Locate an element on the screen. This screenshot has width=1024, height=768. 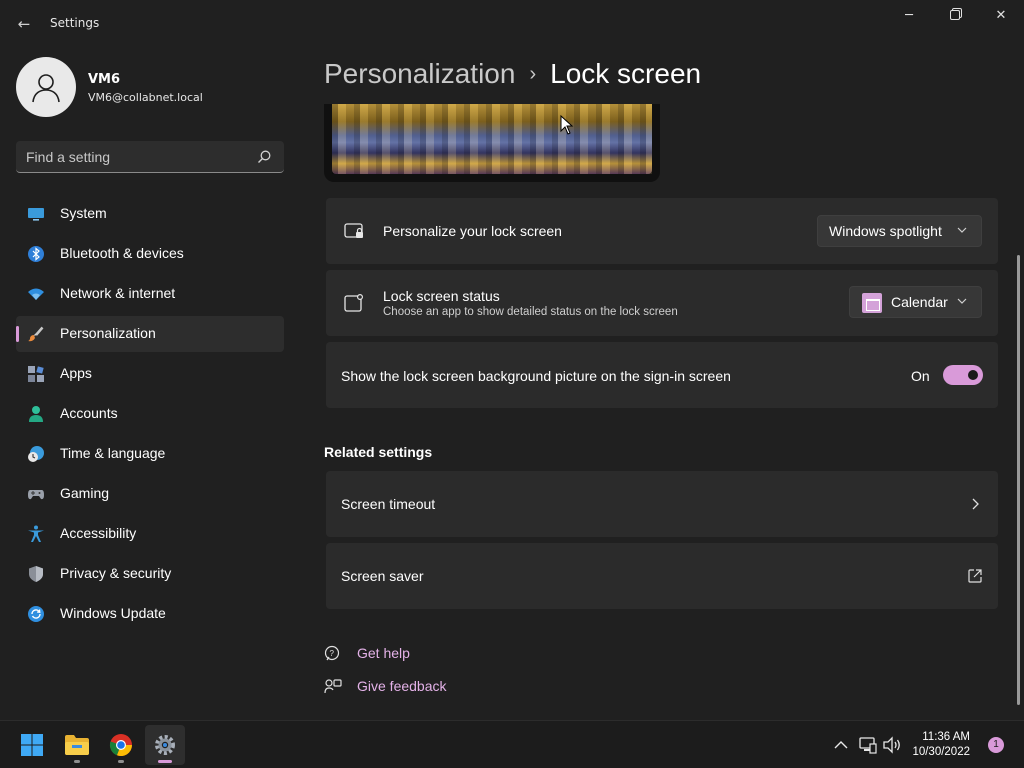
apps-icon is located at coordinates (36, 374).